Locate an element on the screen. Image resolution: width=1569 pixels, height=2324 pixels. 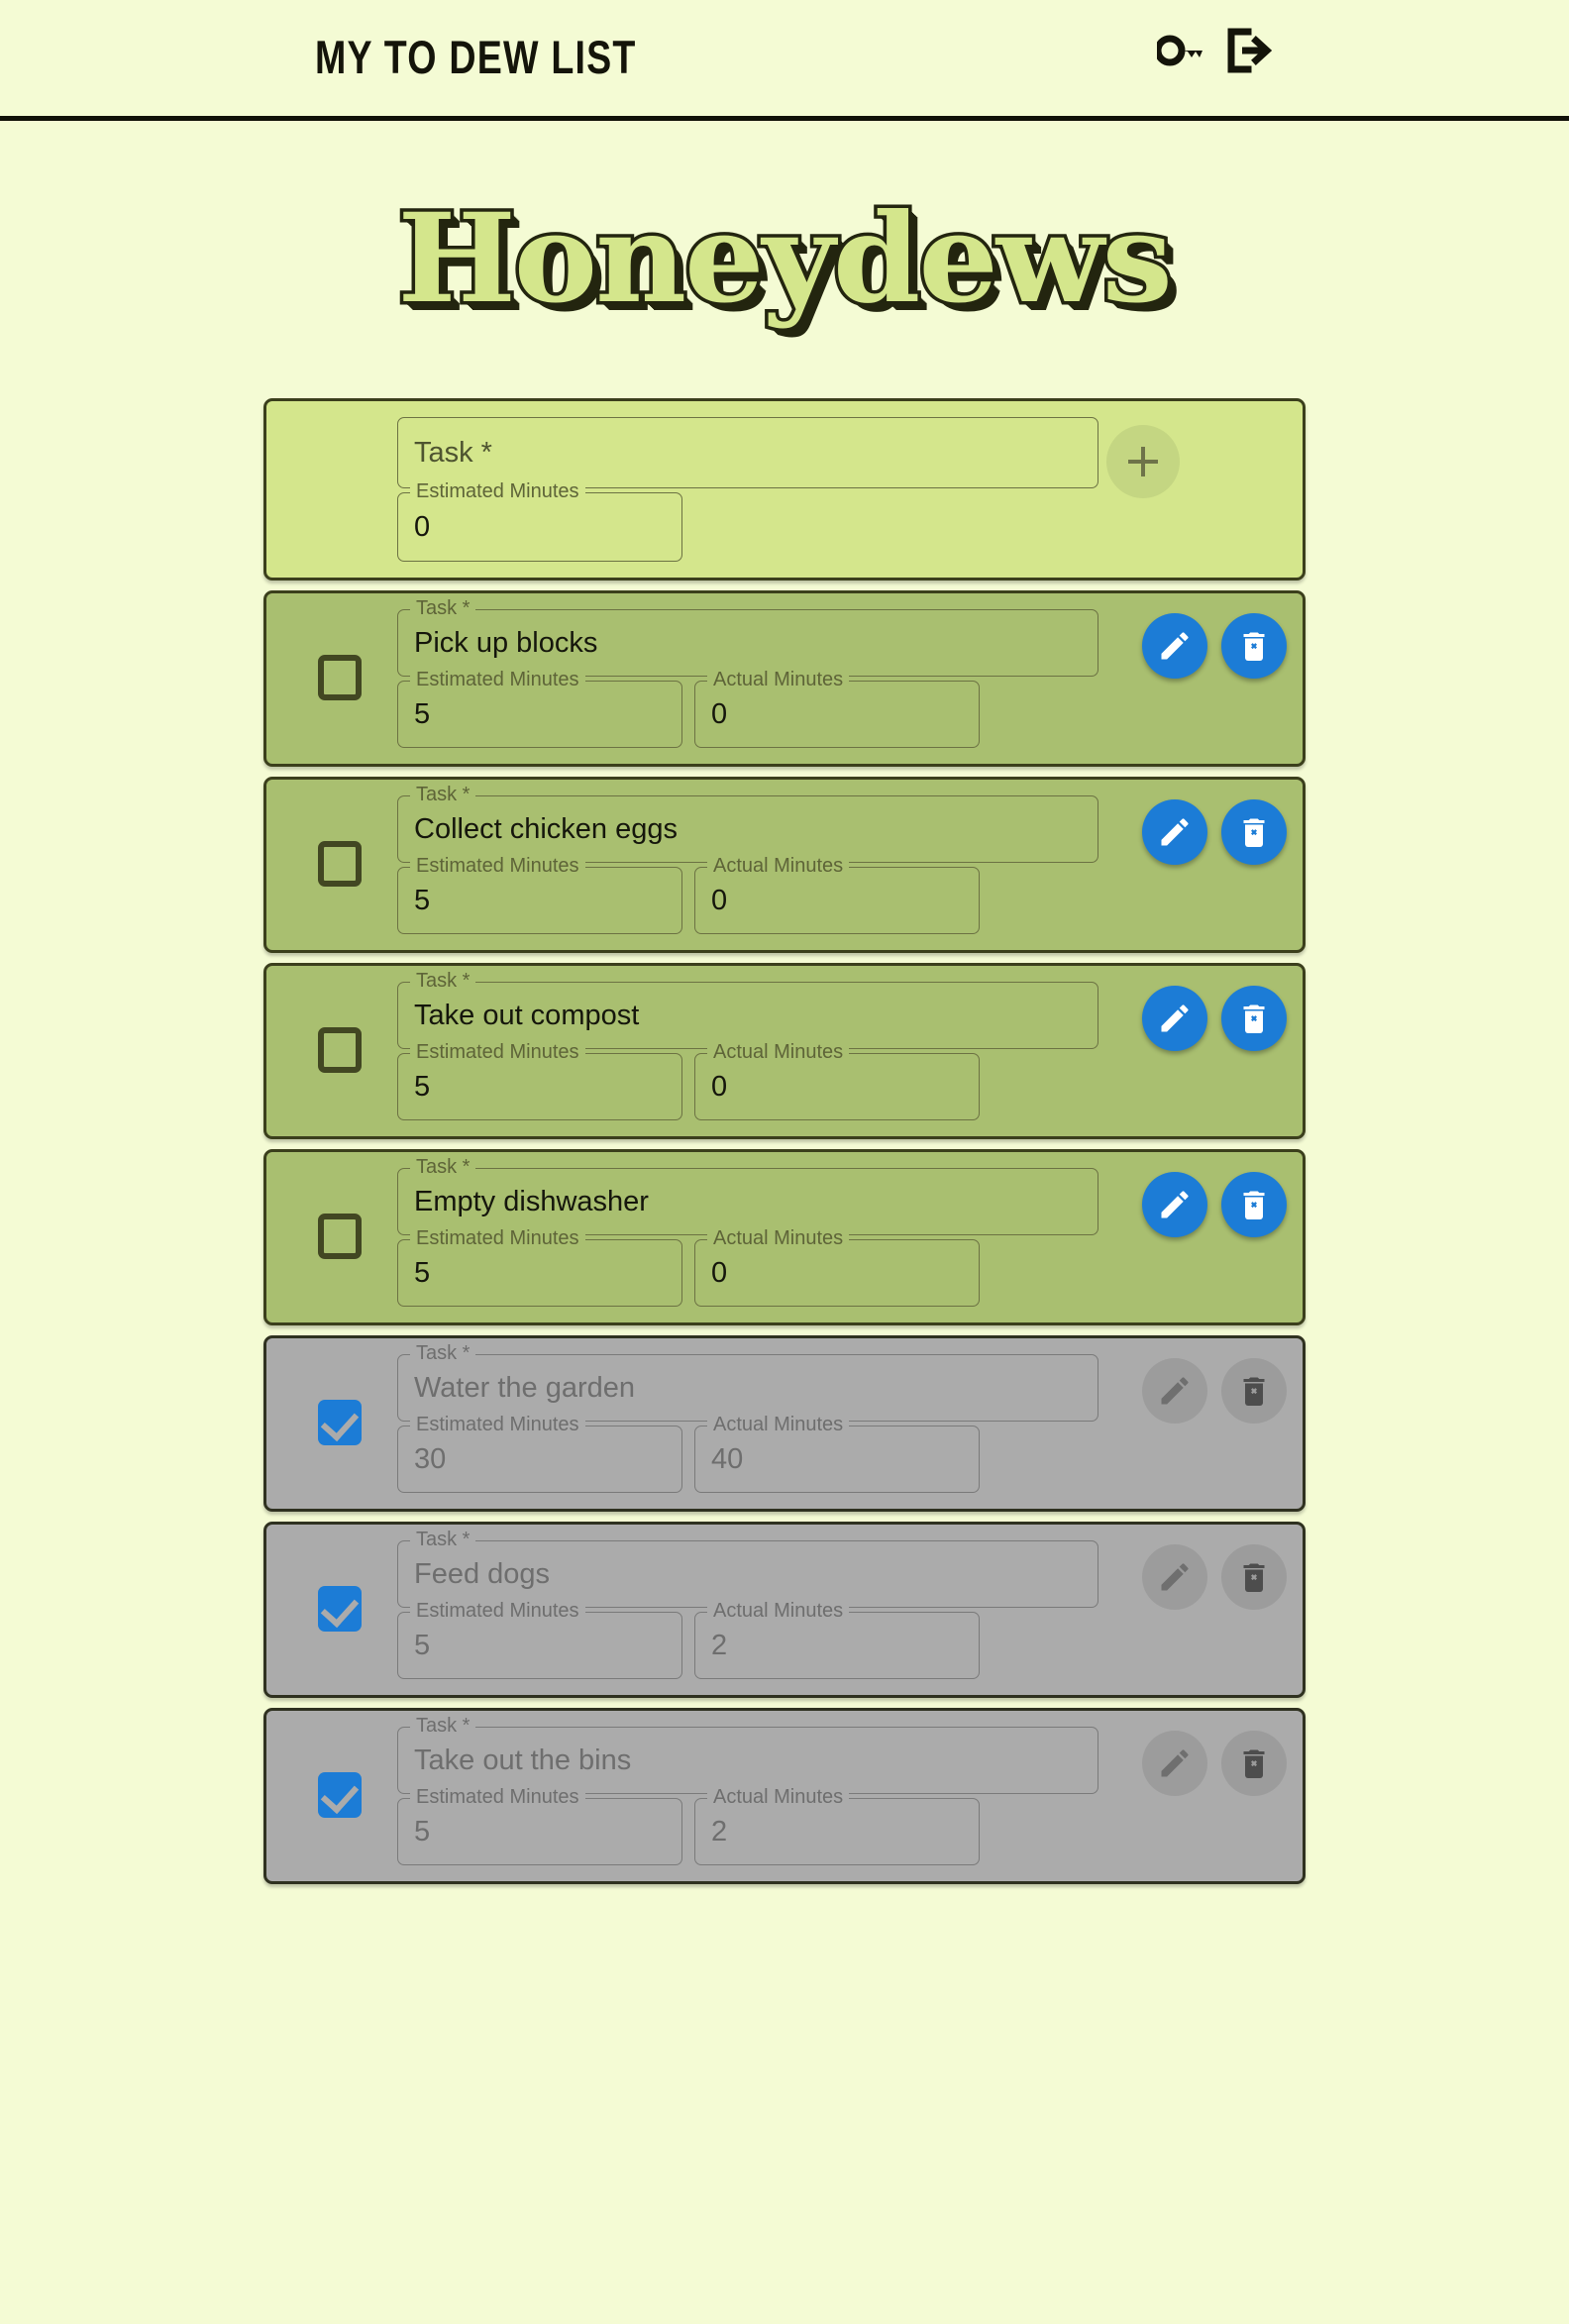
header-actions is located at coordinates (1213, 50).